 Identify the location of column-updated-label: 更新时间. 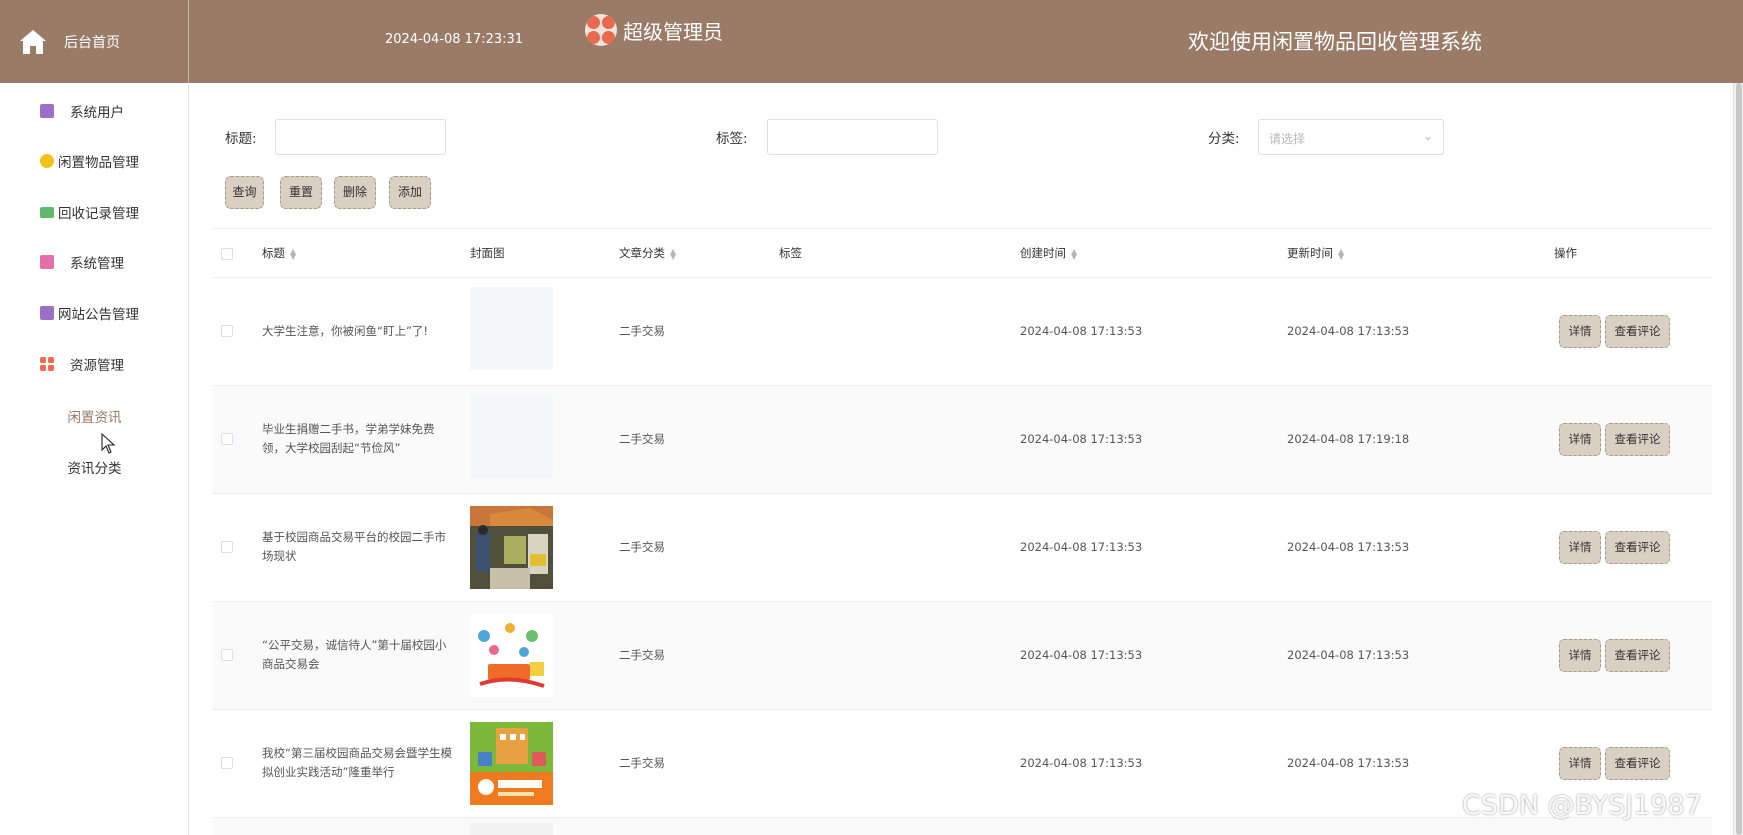
(1310, 253).